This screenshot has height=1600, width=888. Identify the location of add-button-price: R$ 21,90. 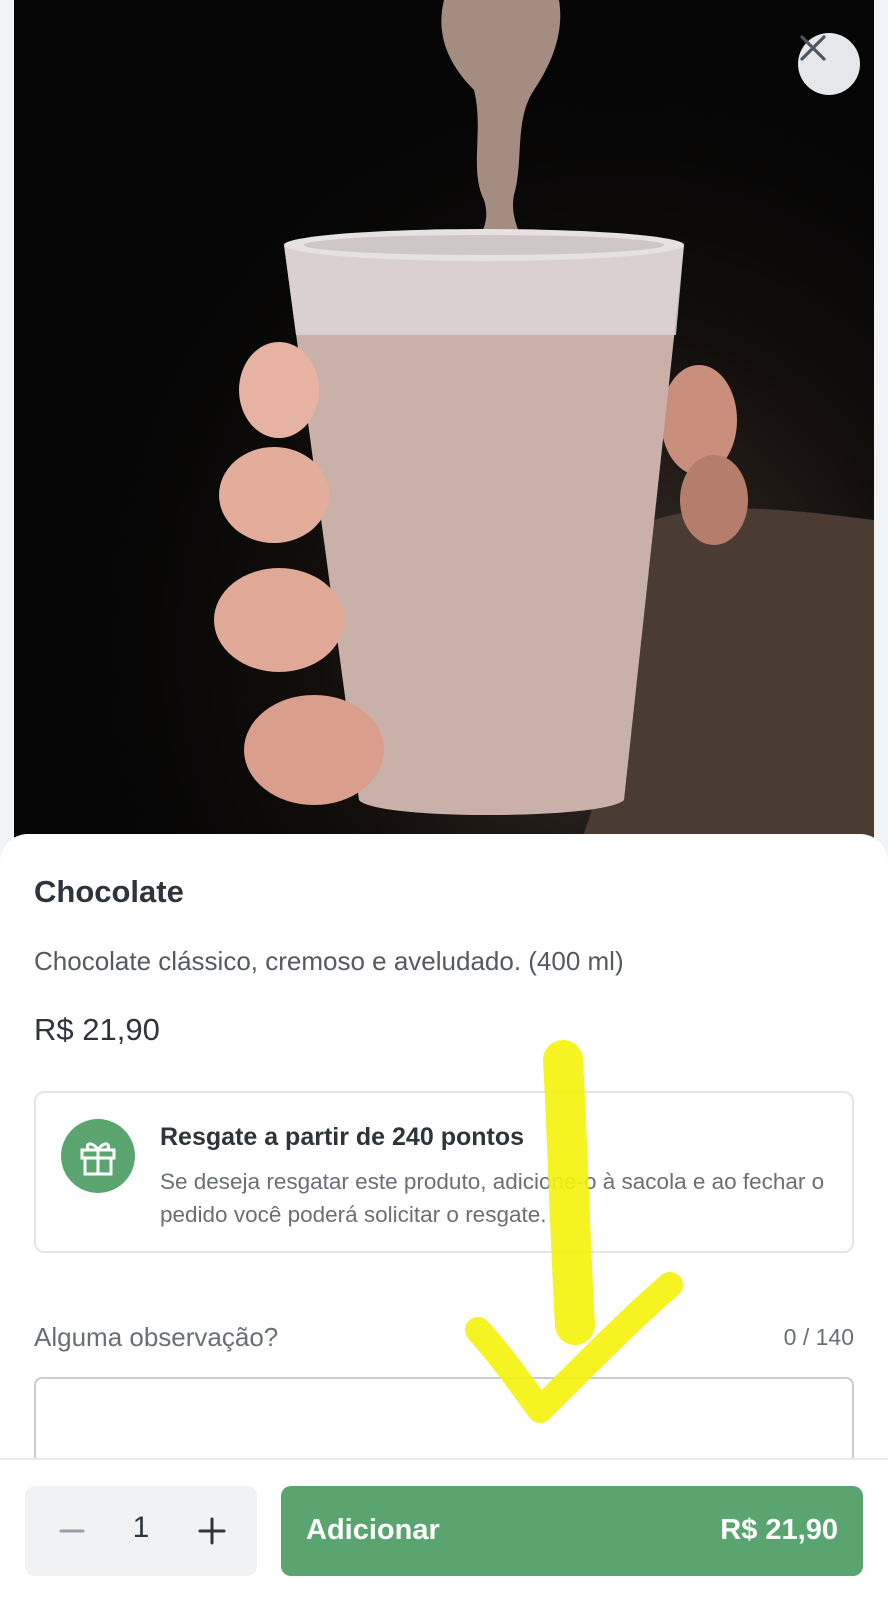
(779, 1530).